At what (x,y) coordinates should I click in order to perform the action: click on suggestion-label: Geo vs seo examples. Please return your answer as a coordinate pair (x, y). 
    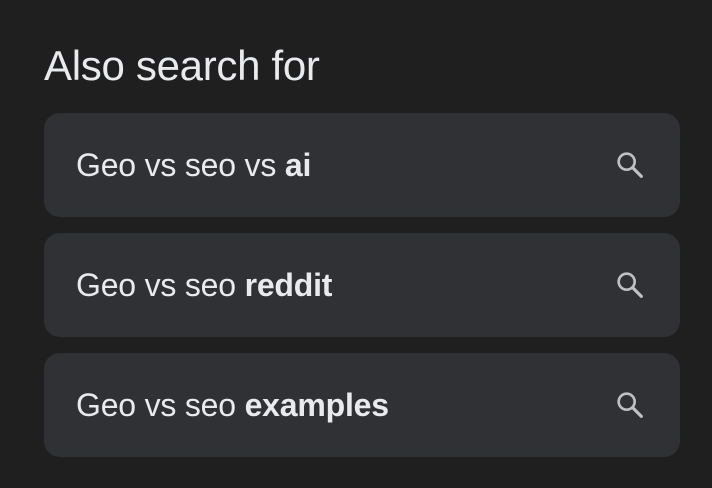
    Looking at the image, I should click on (232, 405).